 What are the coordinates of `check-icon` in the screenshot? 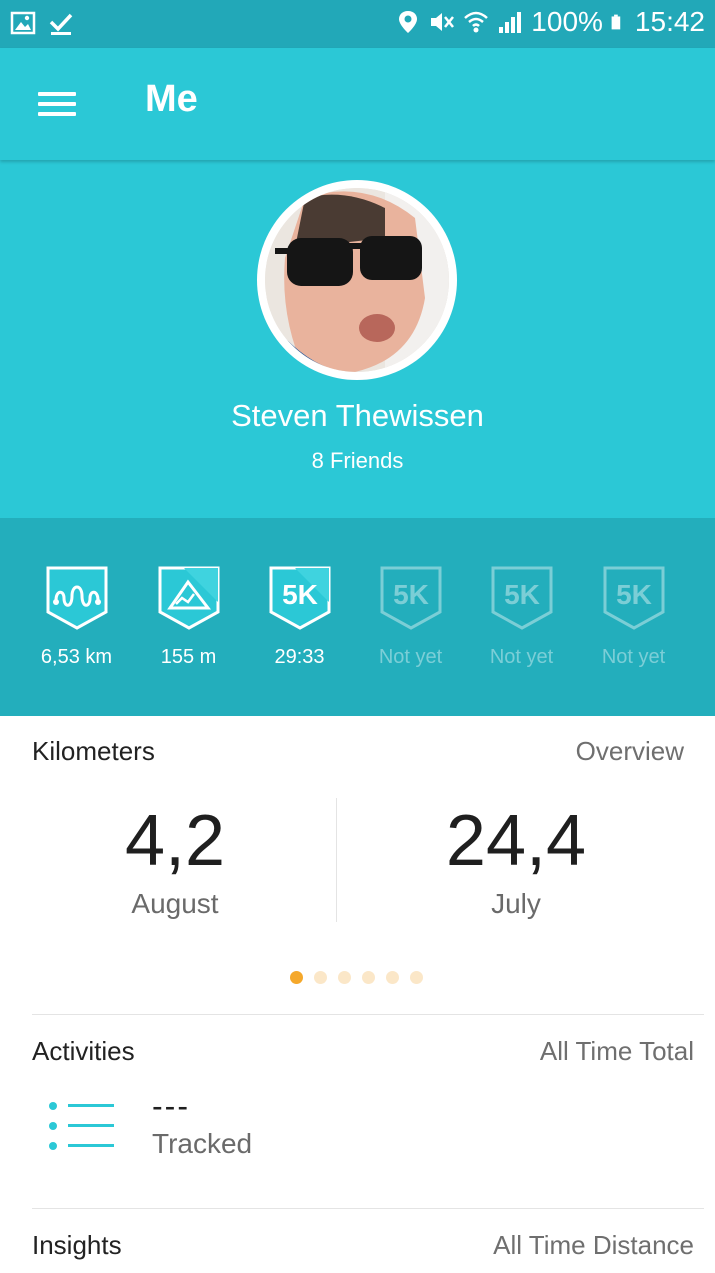 It's located at (61, 24).